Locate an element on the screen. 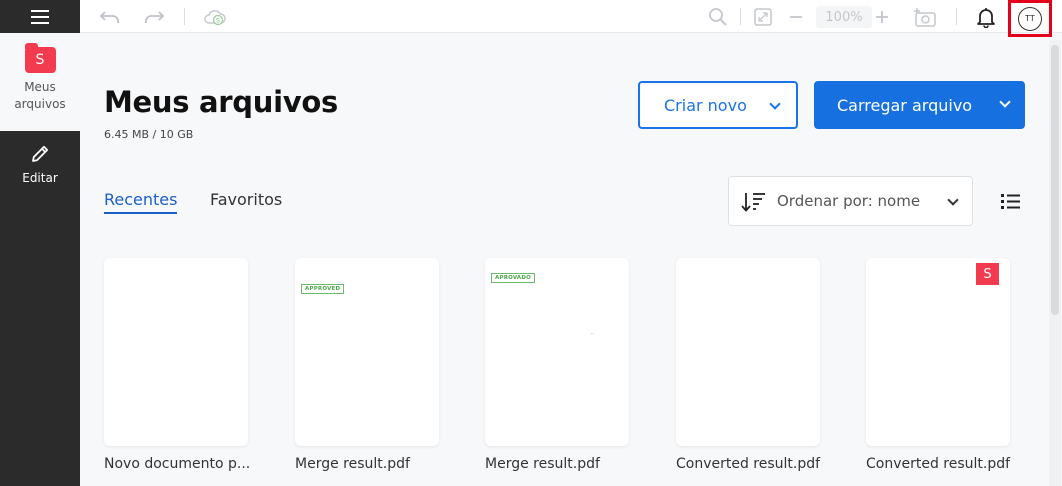  sidebar-item-label: Meus arquivos is located at coordinates (40, 95).